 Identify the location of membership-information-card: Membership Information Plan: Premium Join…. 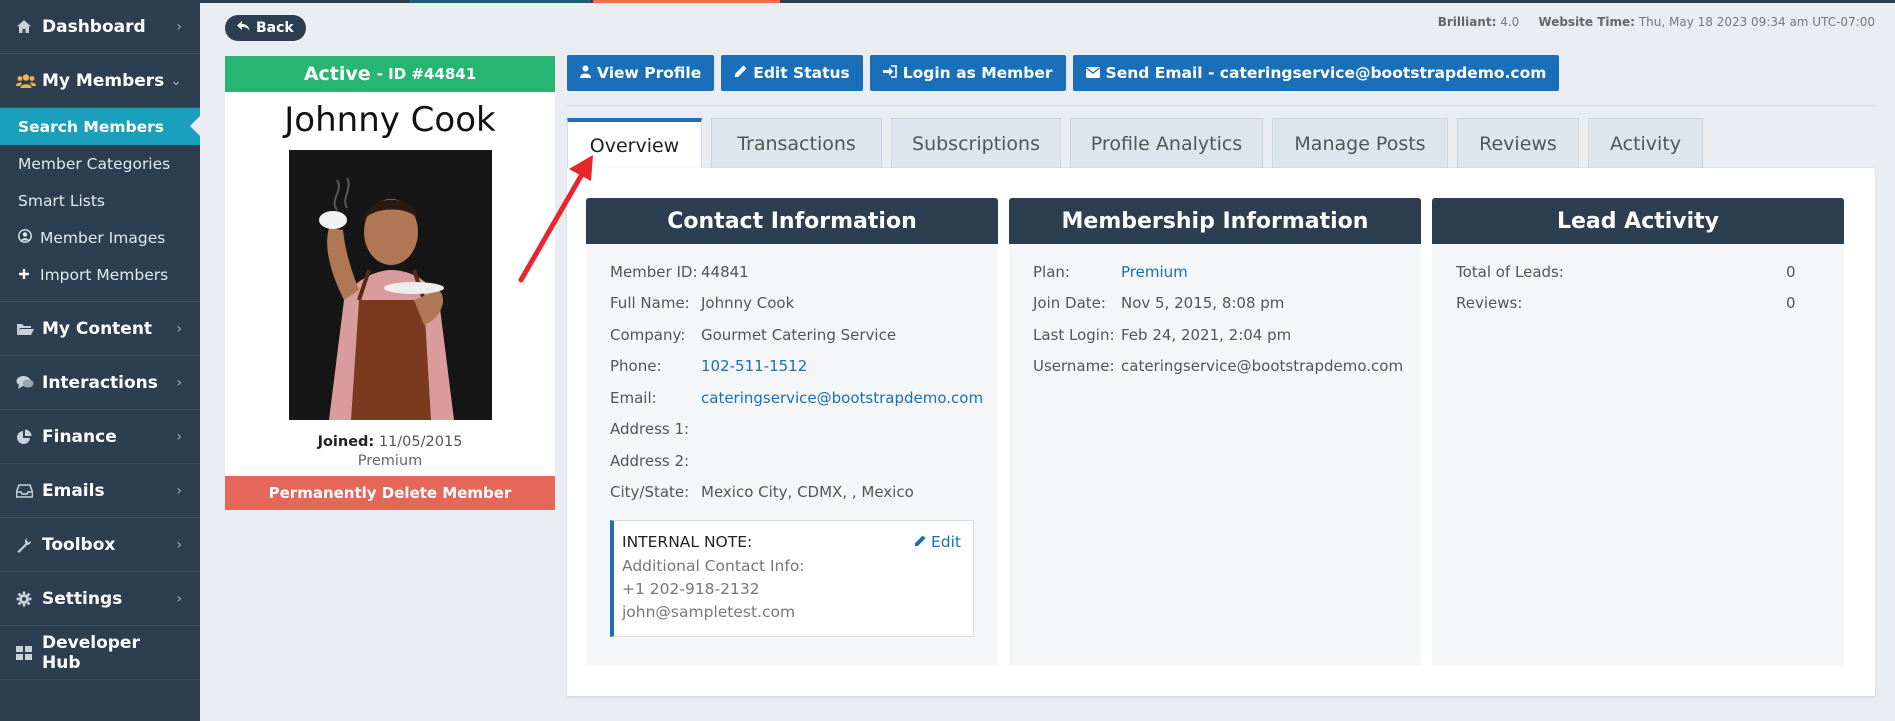
(1215, 431).